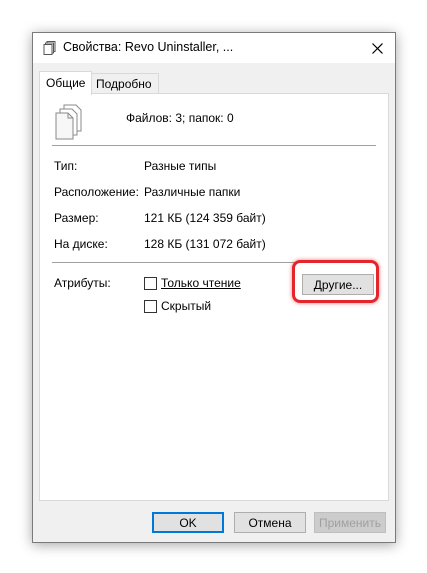 The height and width of the screenshot is (573, 427). Describe the element at coordinates (180, 118) in the screenshot. I see `files-summary: Файлов: 3; папок: 0` at that location.